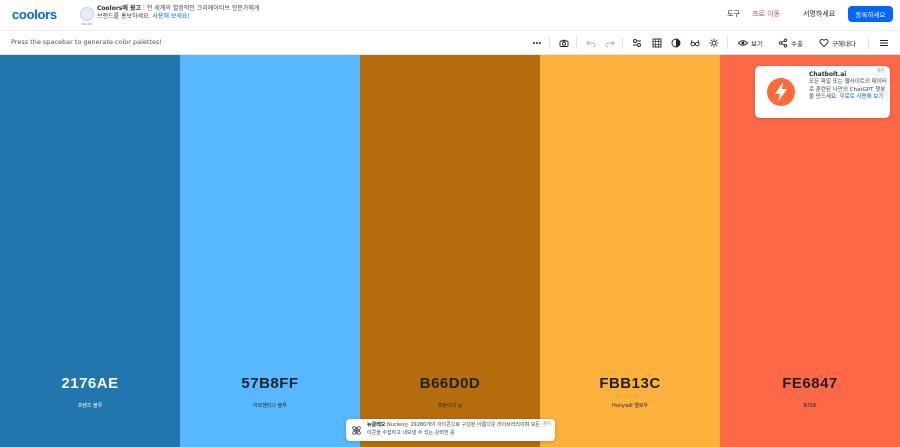 The height and width of the screenshot is (447, 900). I want to click on nav-tools-link: 도구, so click(733, 14).